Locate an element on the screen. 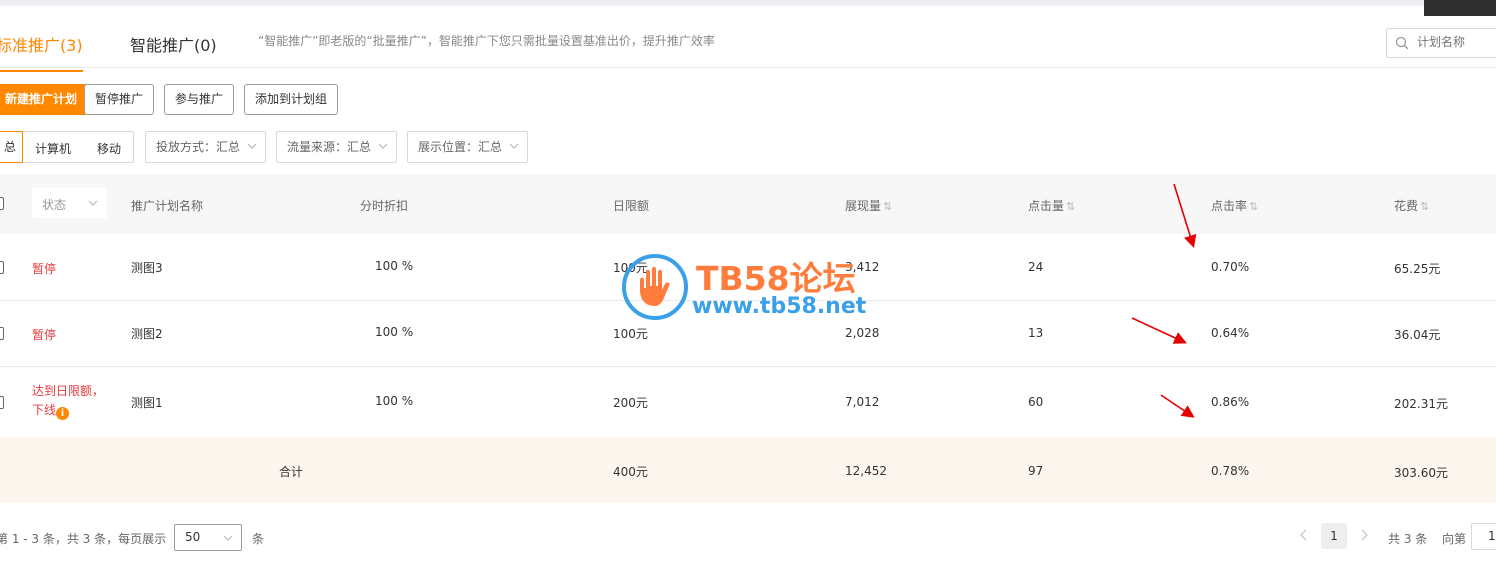  row-impressions: 7,012 is located at coordinates (862, 402).